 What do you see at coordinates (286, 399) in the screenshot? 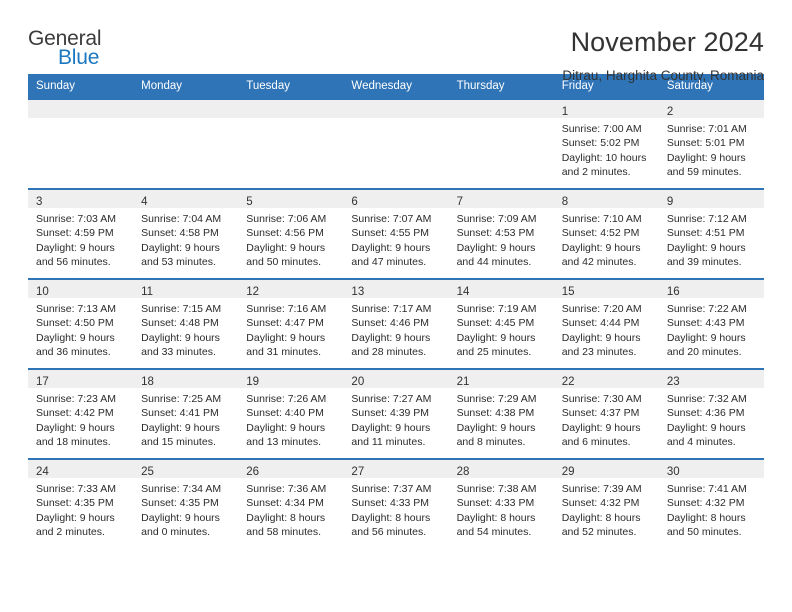
I see `day-detail-line: Sunrise: 7:26 AM` at bounding box center [286, 399].